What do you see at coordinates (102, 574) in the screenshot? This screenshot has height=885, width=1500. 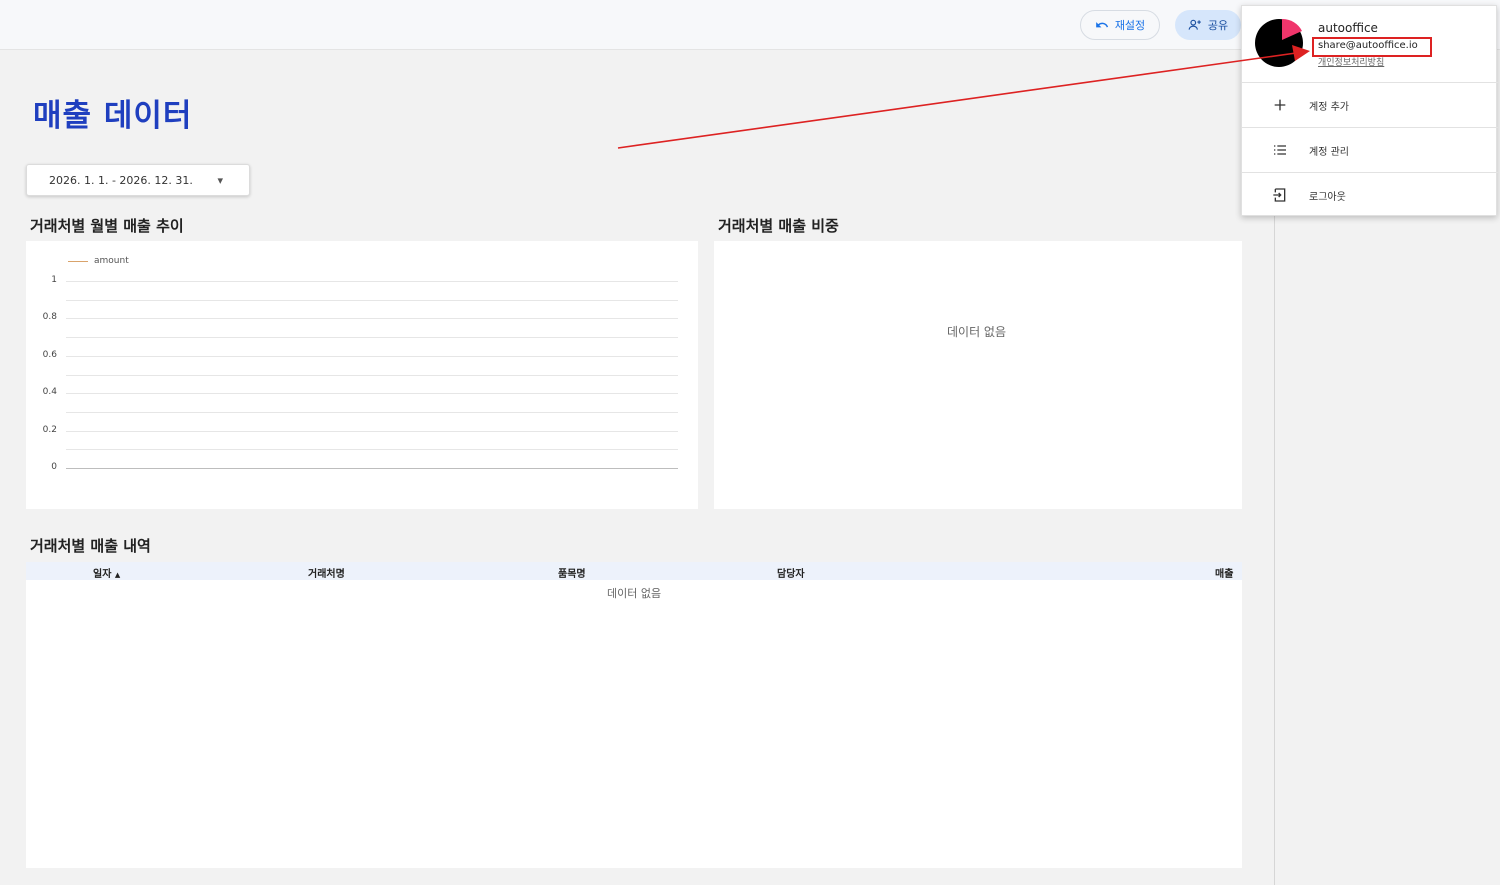 I see `column-header-date-label: 일자` at bounding box center [102, 574].